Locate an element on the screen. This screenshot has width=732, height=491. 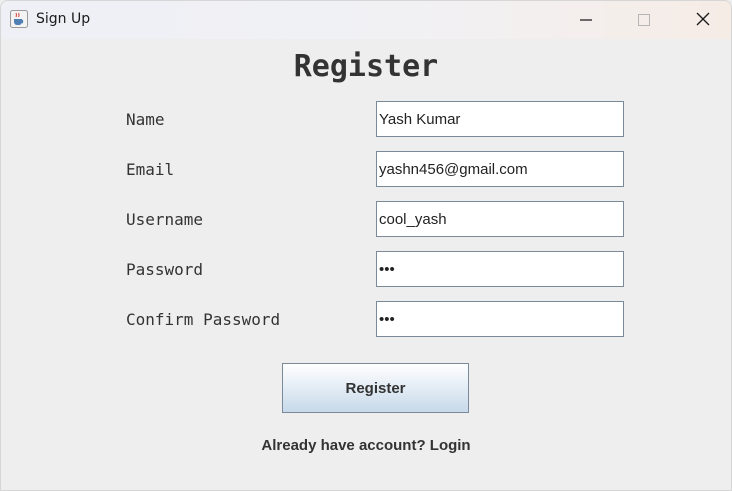
password-label: Password is located at coordinates (165, 269).